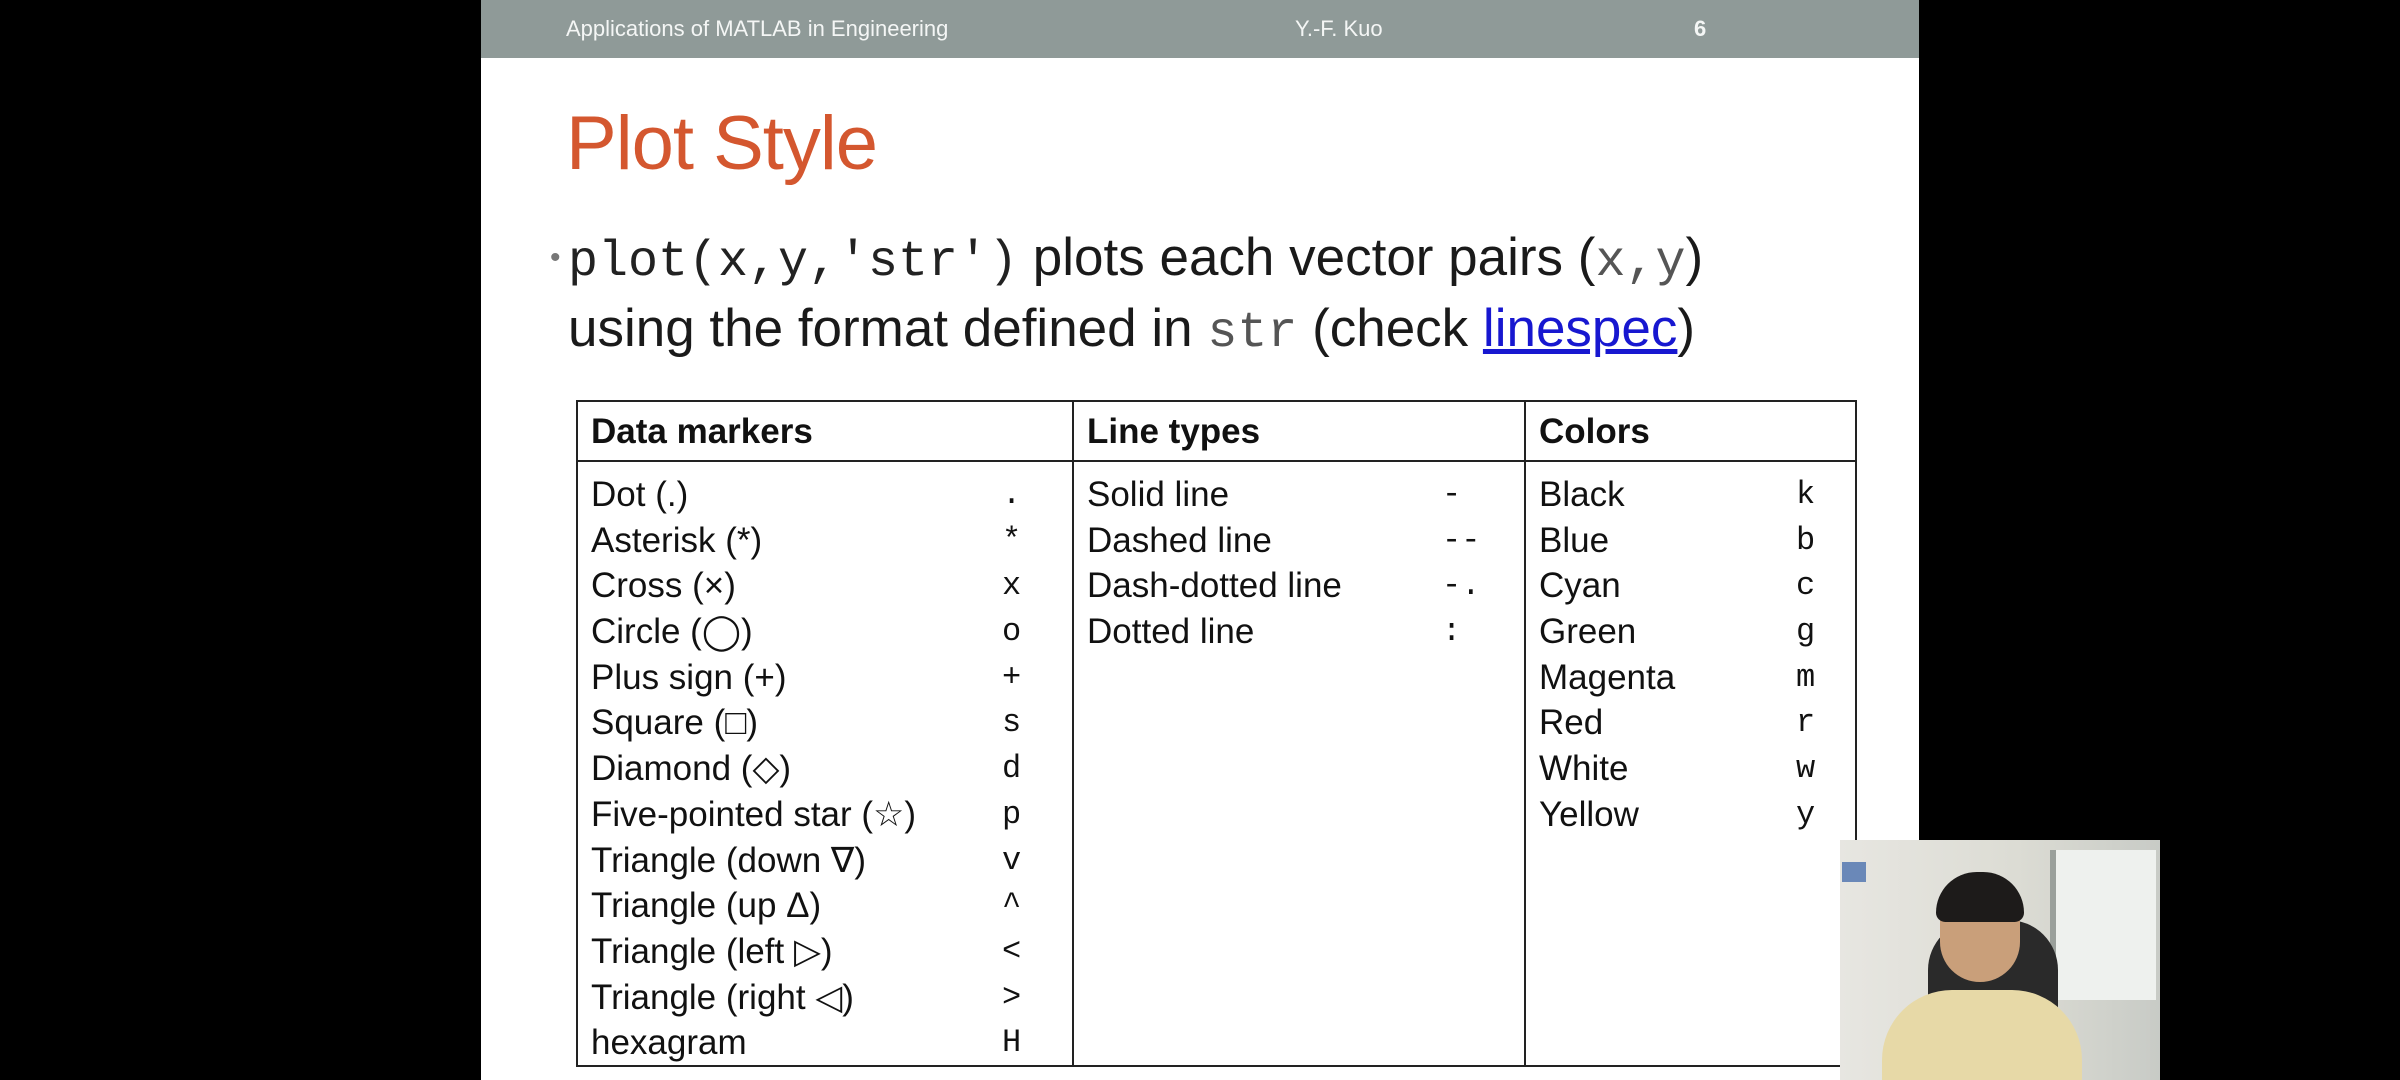 Image resolution: width=2400 pixels, height=1080 pixels. Describe the element at coordinates (722, 143) in the screenshot. I see `slide-title: Plot Style` at that location.